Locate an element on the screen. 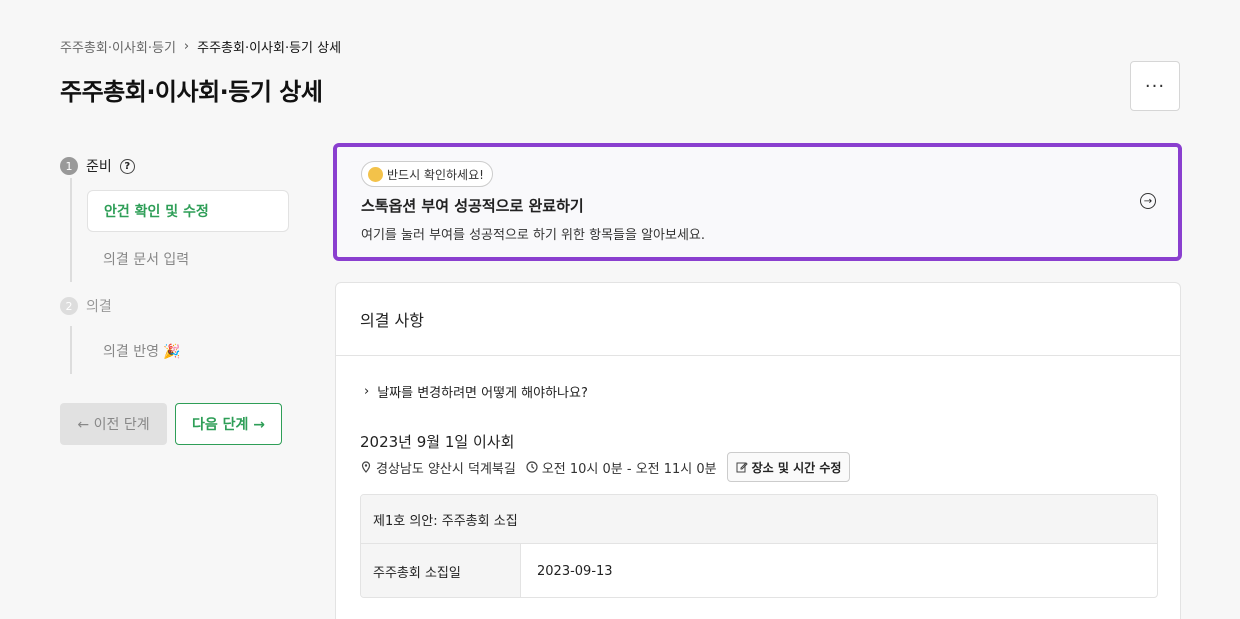 This screenshot has height=619, width=1240. agenda-title: 제1호 의안: 주주총회 소집 is located at coordinates (759, 519).